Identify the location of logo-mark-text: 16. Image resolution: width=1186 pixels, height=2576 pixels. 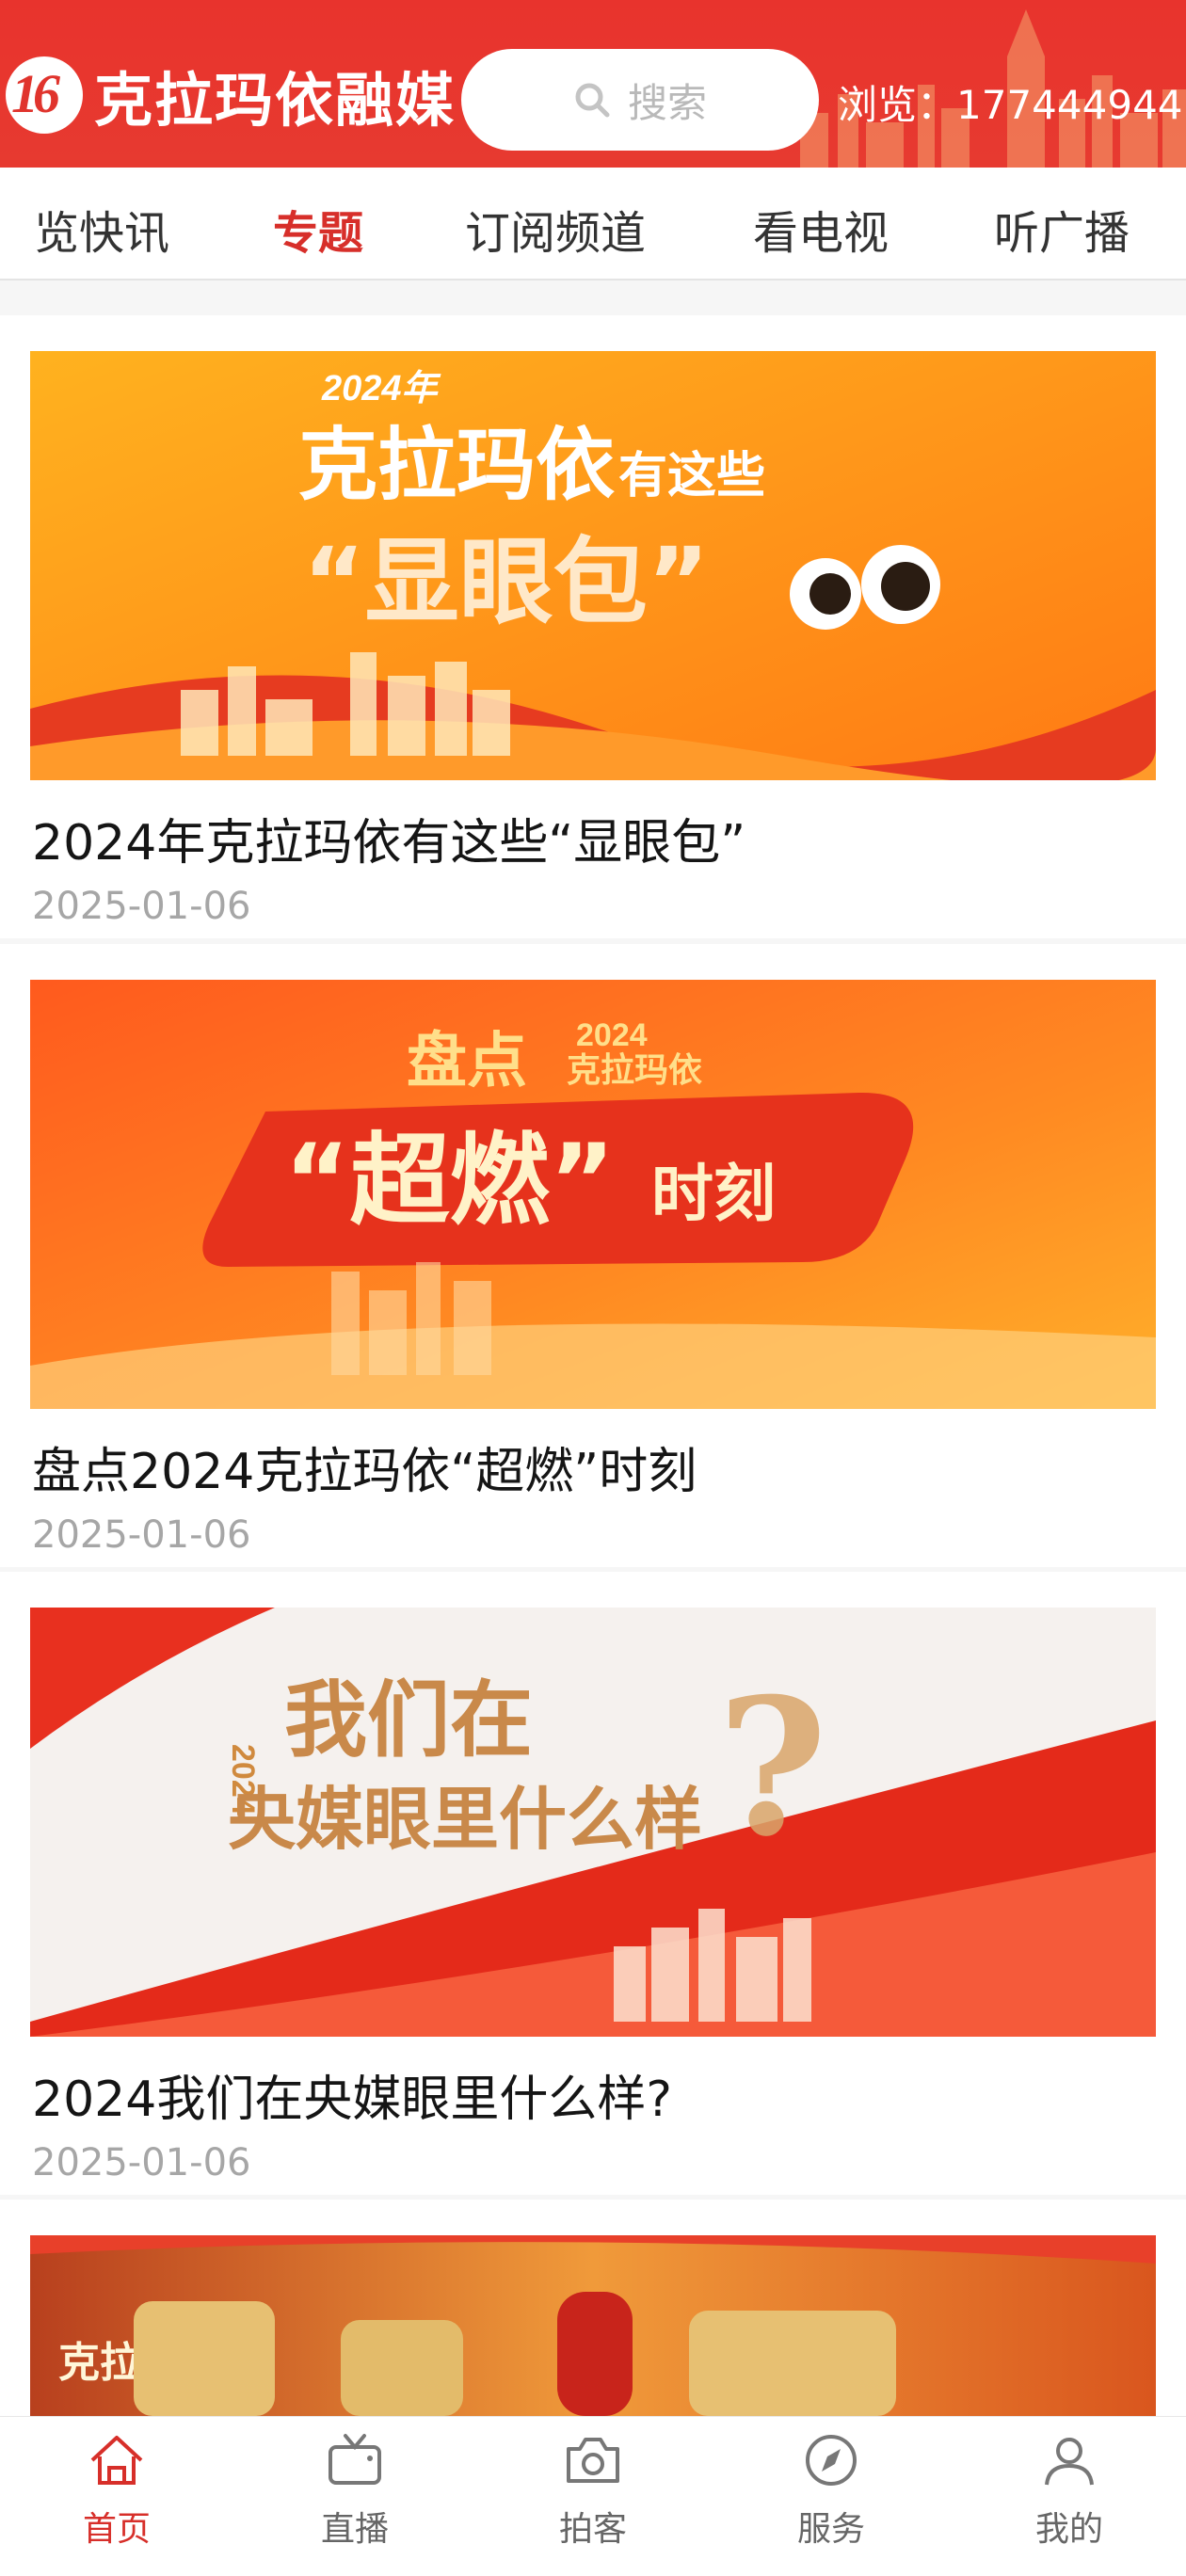
(35, 93).